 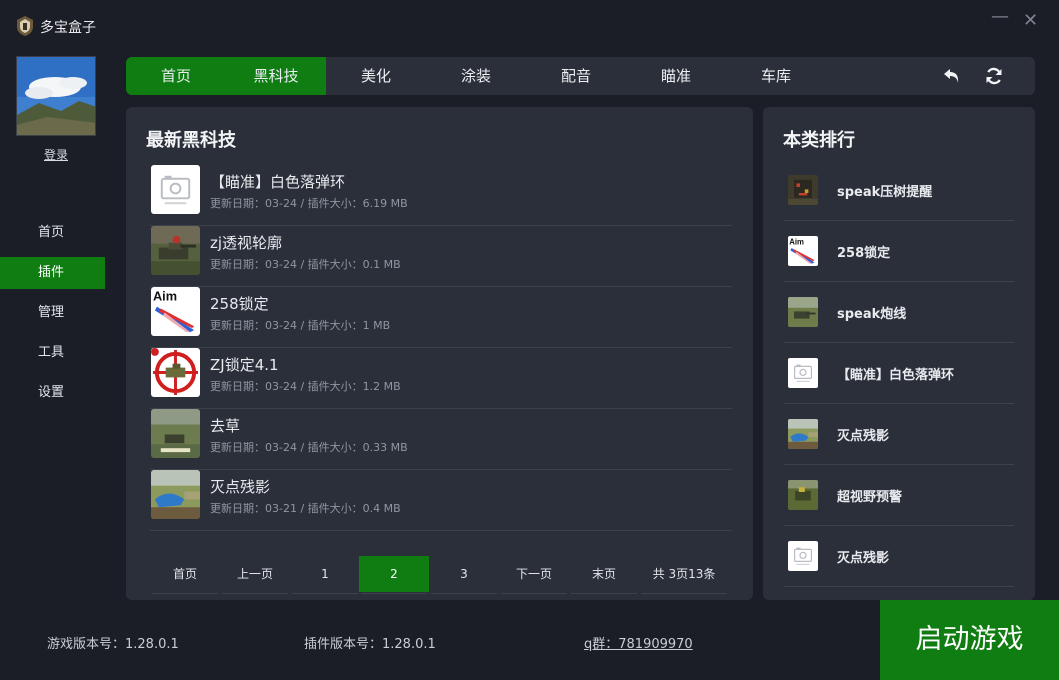 I want to click on page-last-button: 末页, so click(x=604, y=575).